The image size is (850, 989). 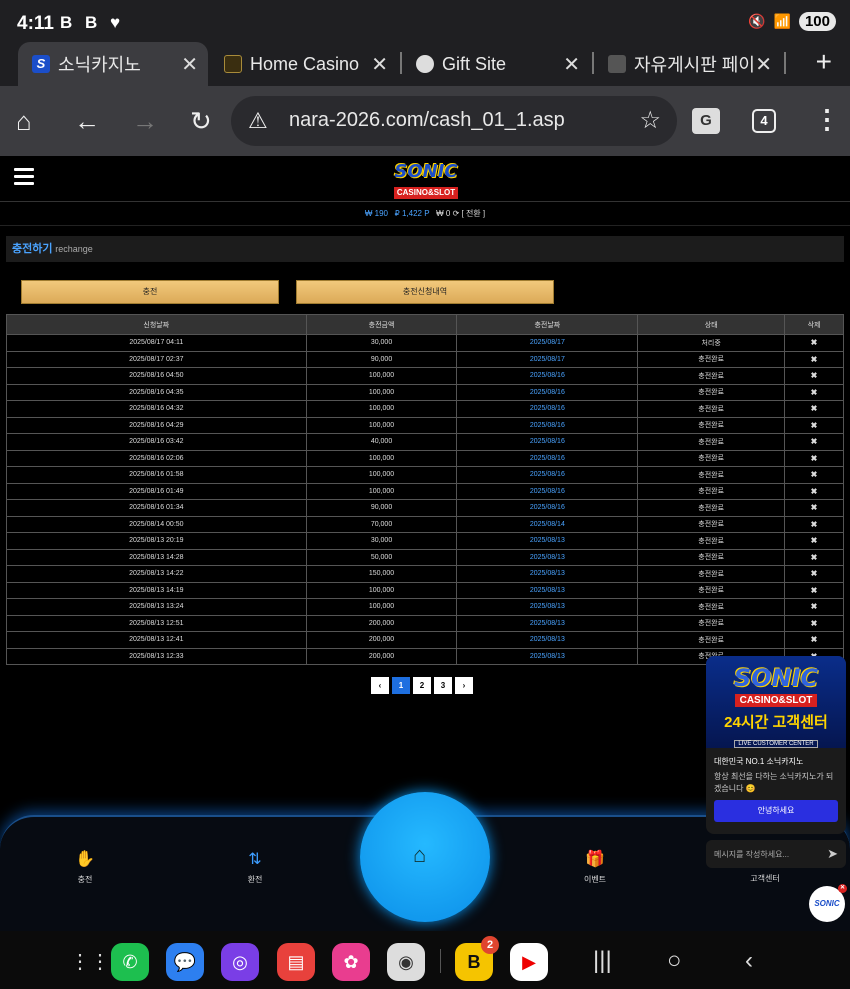 What do you see at coordinates (85, 867) in the screenshot?
I see `nav-charge: ✋ 충전` at bounding box center [85, 867].